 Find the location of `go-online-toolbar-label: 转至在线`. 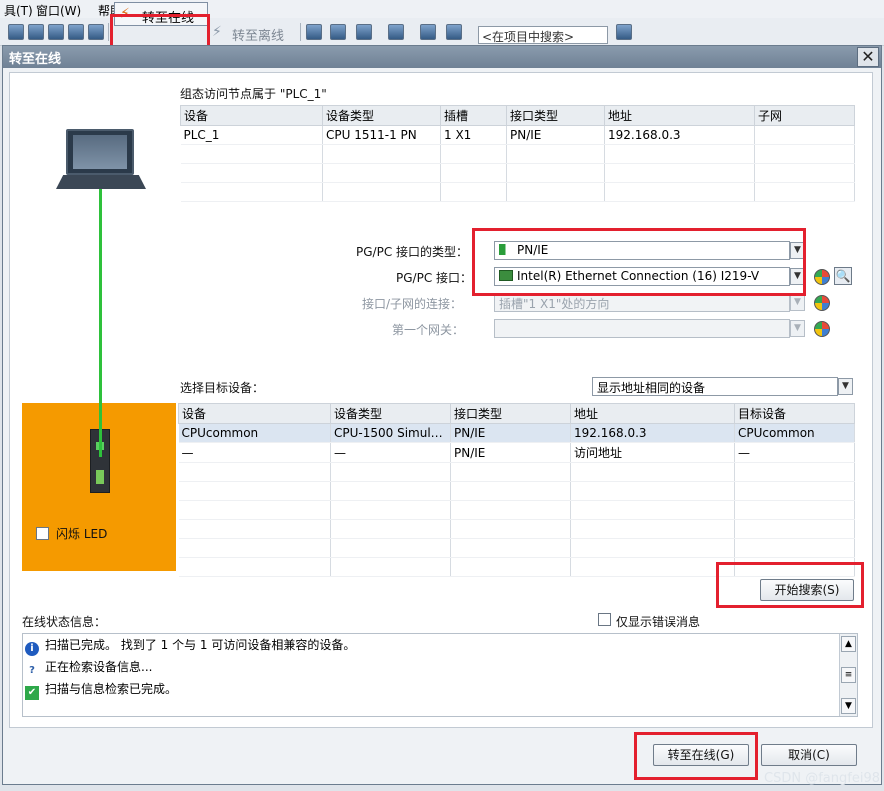

go-online-toolbar-label: 转至在线 is located at coordinates (168, 18).